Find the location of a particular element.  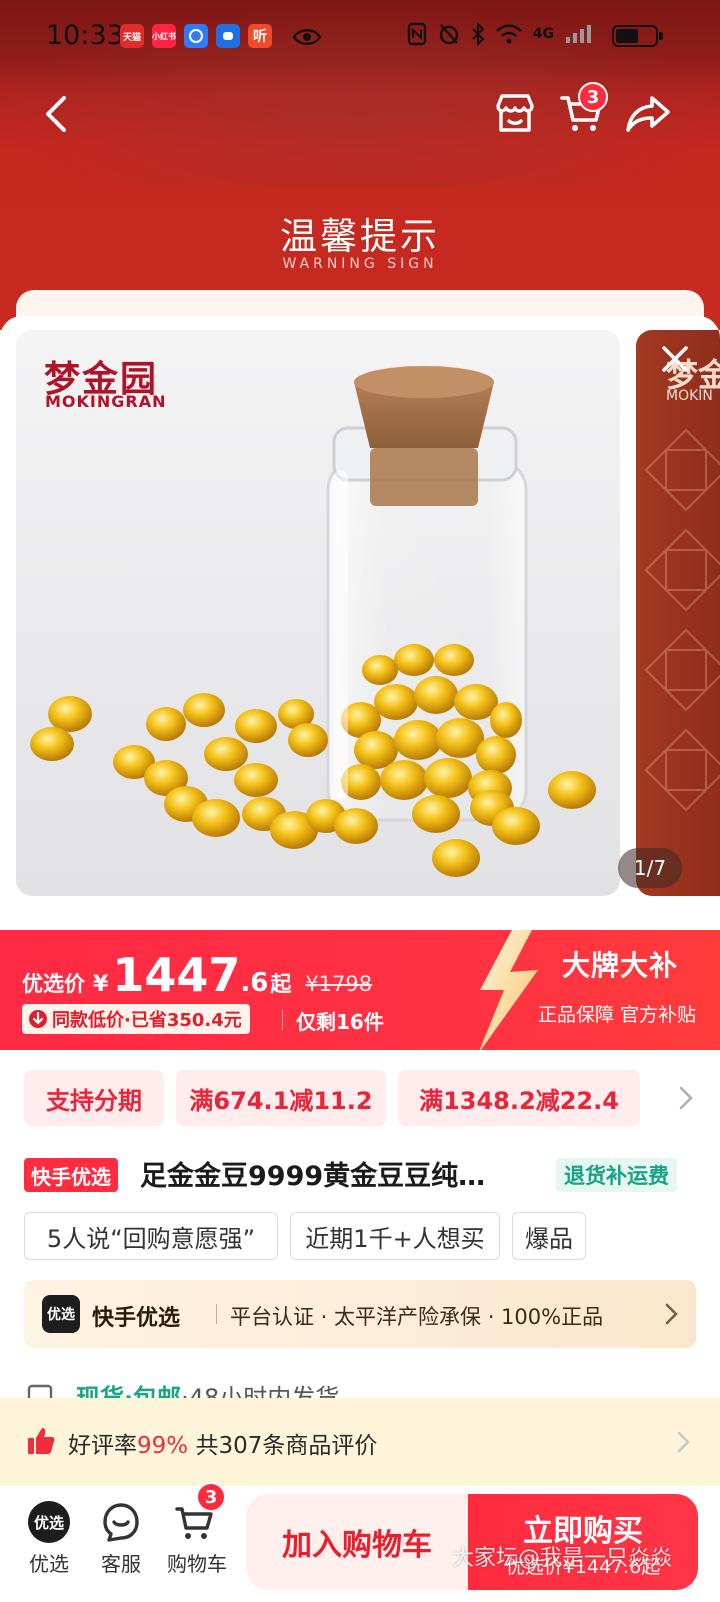

rating-prefix: 好评率 is located at coordinates (102, 1446).